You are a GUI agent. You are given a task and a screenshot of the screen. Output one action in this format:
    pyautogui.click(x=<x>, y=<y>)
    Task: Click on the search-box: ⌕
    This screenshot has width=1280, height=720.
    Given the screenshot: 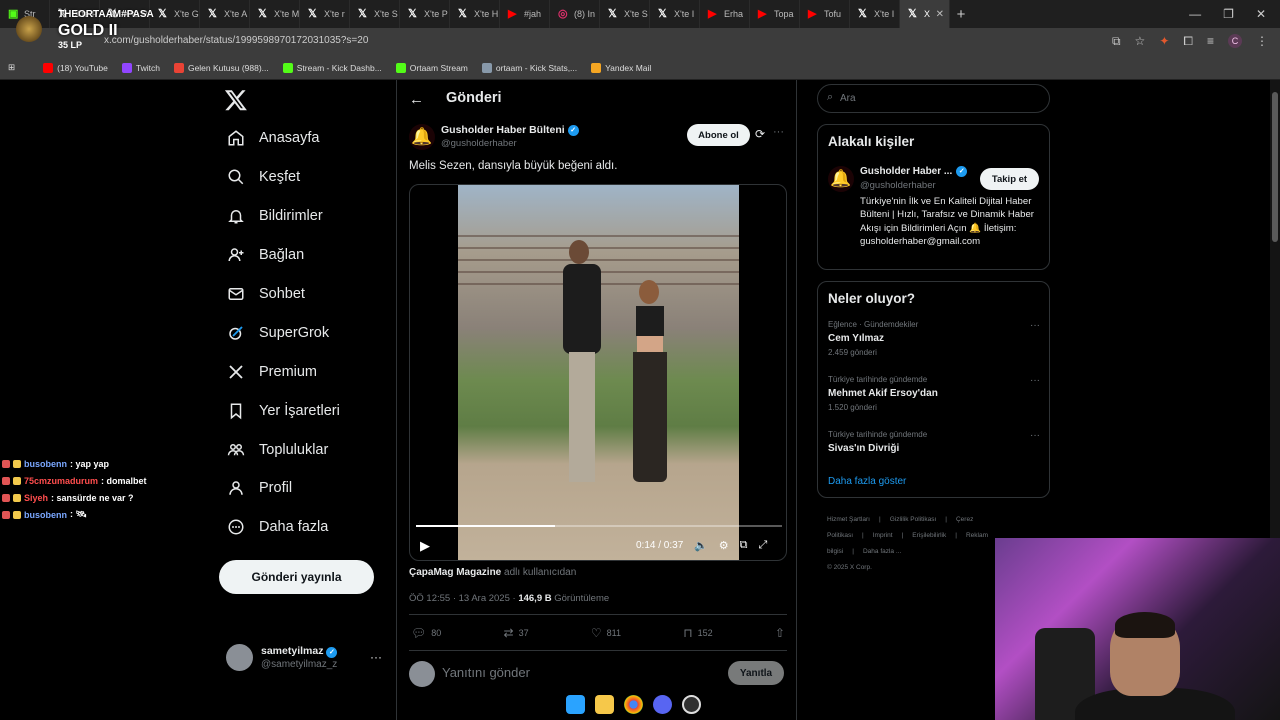 What is the action you would take?
    pyautogui.click(x=933, y=98)
    